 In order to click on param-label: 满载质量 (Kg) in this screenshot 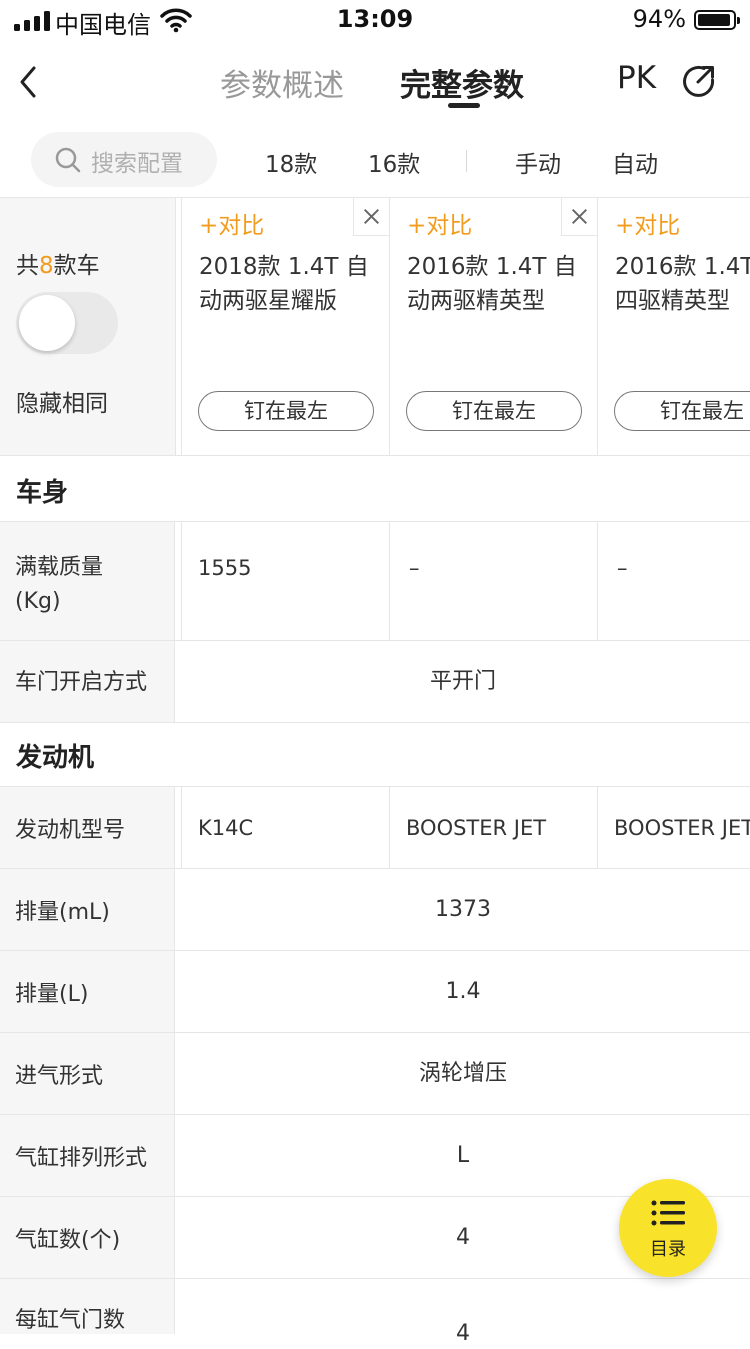, I will do `click(87, 581)`.